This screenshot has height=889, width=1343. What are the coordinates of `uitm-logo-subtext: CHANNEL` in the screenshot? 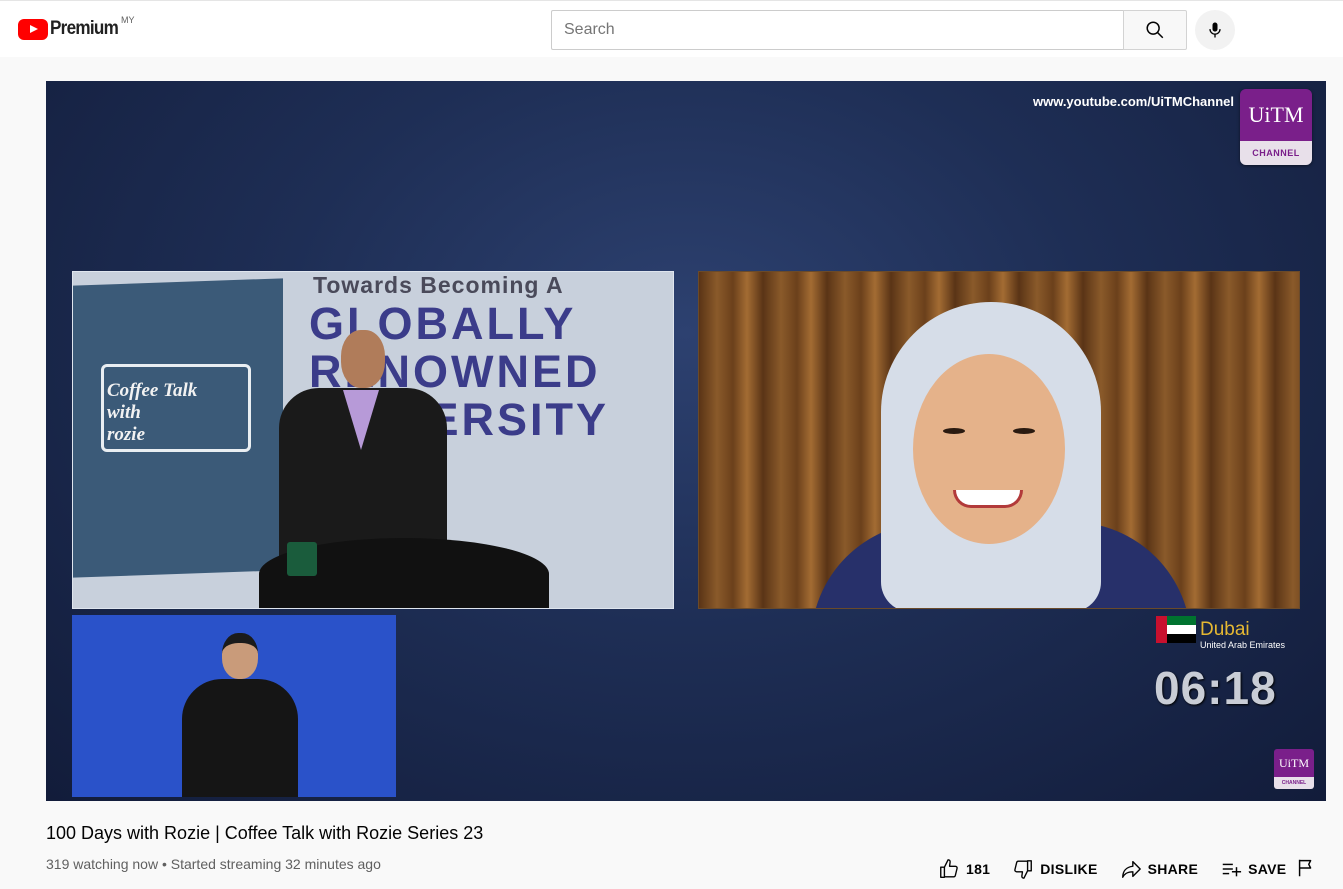 It's located at (1276, 153).